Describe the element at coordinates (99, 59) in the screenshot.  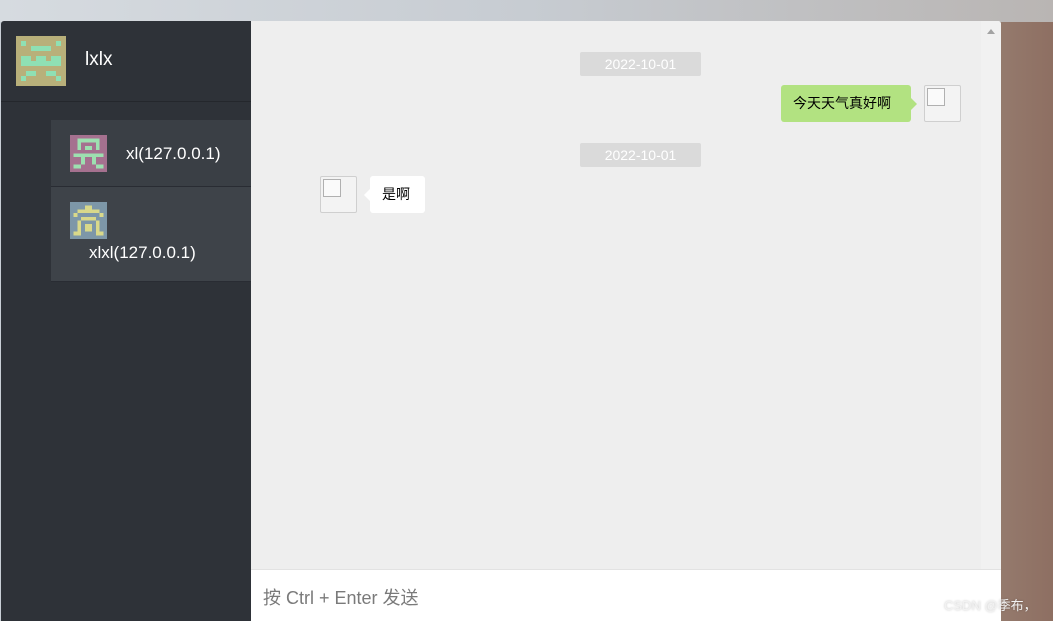
I see `current-user-name: lxlx` at that location.